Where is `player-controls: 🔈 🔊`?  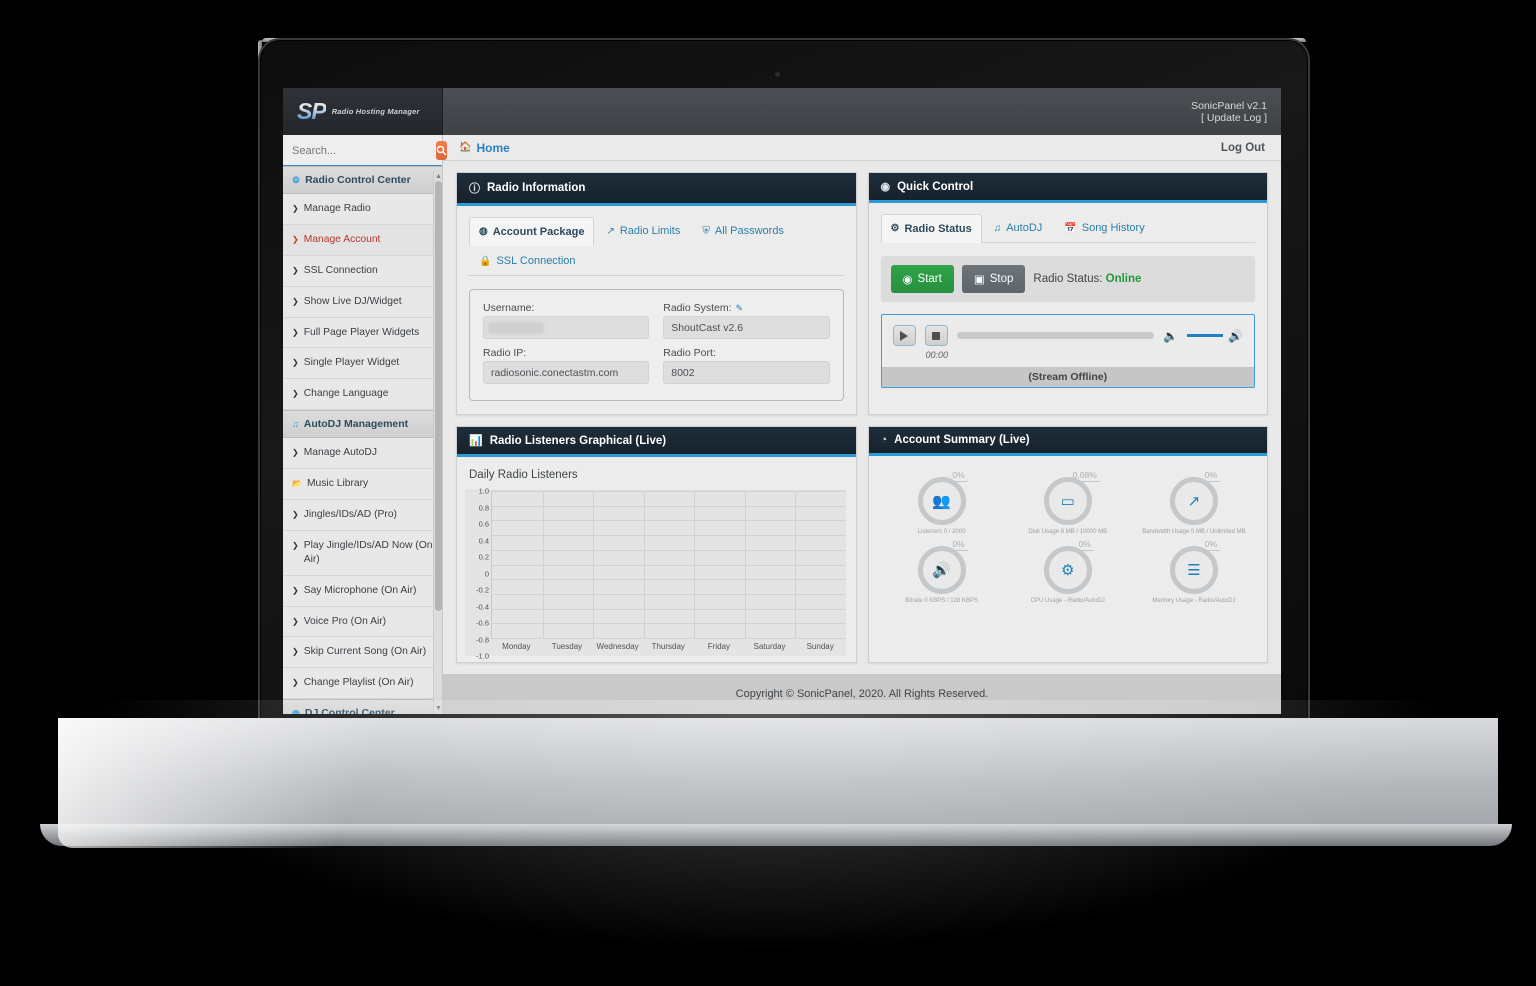 player-controls: 🔈 🔊 is located at coordinates (1068, 332).